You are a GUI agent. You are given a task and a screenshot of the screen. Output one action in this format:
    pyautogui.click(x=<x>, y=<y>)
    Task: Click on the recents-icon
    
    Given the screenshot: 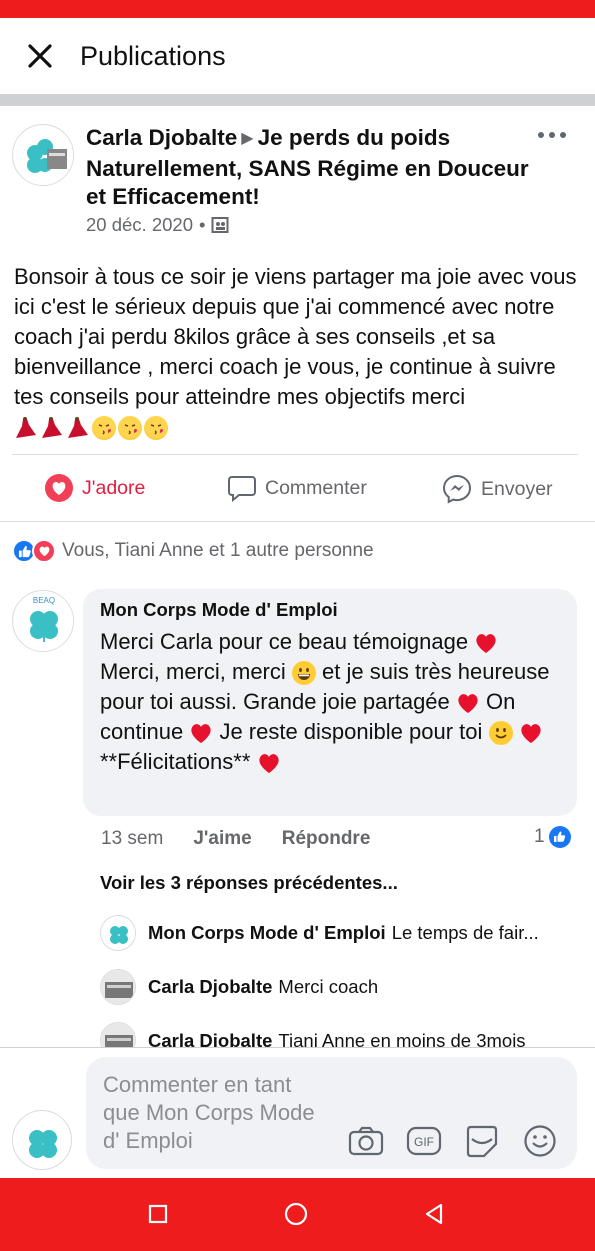 What is the action you would take?
    pyautogui.click(x=158, y=1214)
    